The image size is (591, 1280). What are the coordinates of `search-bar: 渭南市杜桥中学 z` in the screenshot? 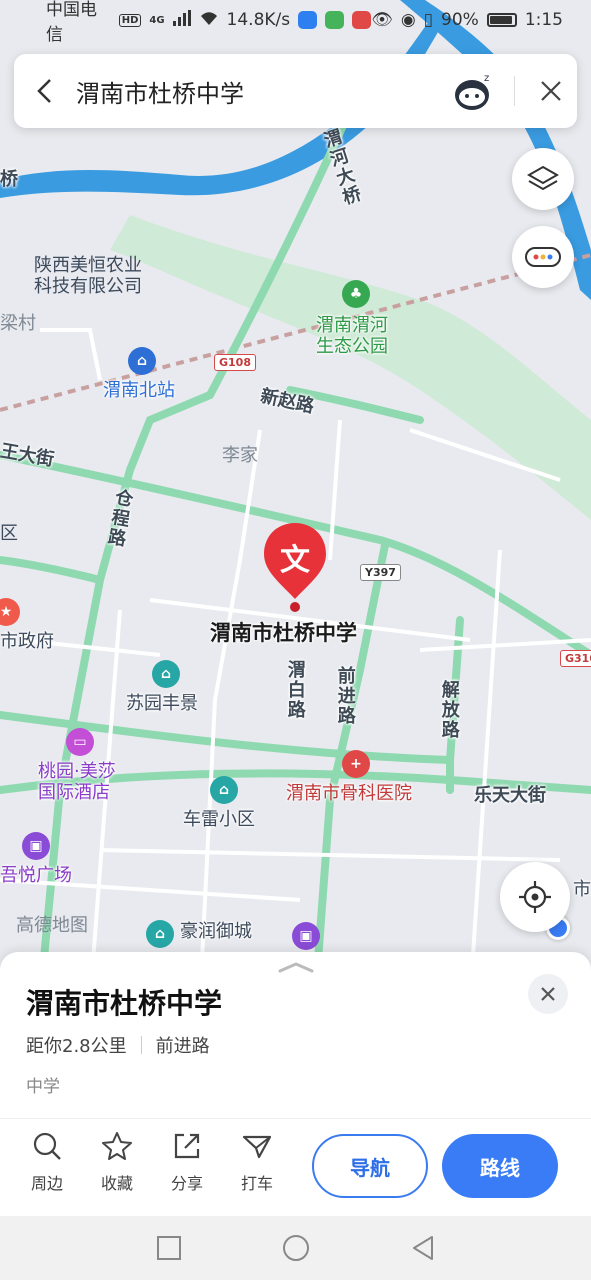 It's located at (295, 91).